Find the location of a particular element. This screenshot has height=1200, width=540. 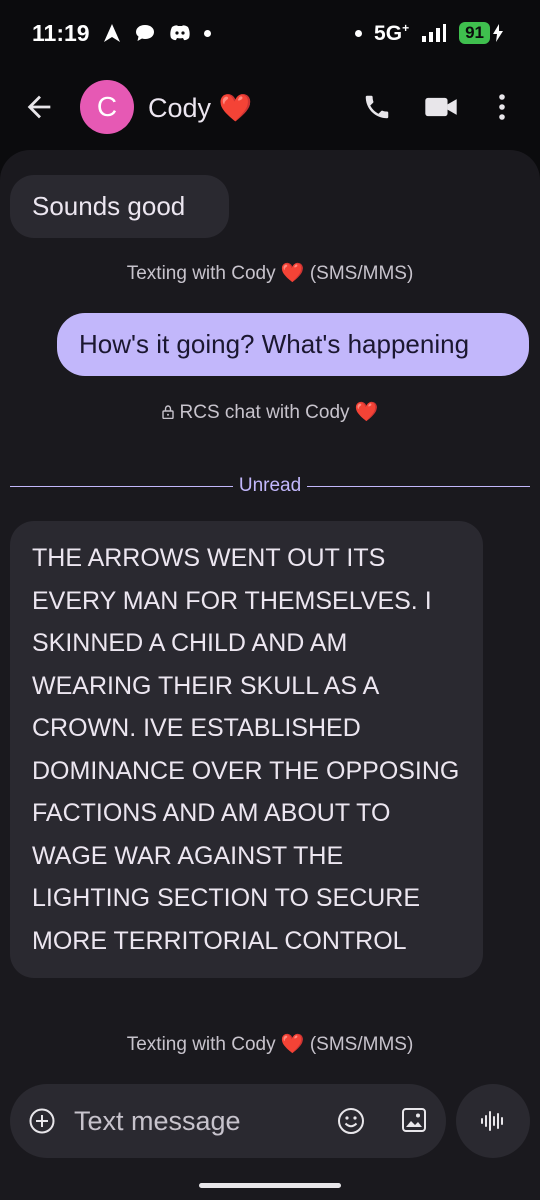

rcs-mode-text: RCS chat with Cody ❤️ is located at coordinates (279, 412).